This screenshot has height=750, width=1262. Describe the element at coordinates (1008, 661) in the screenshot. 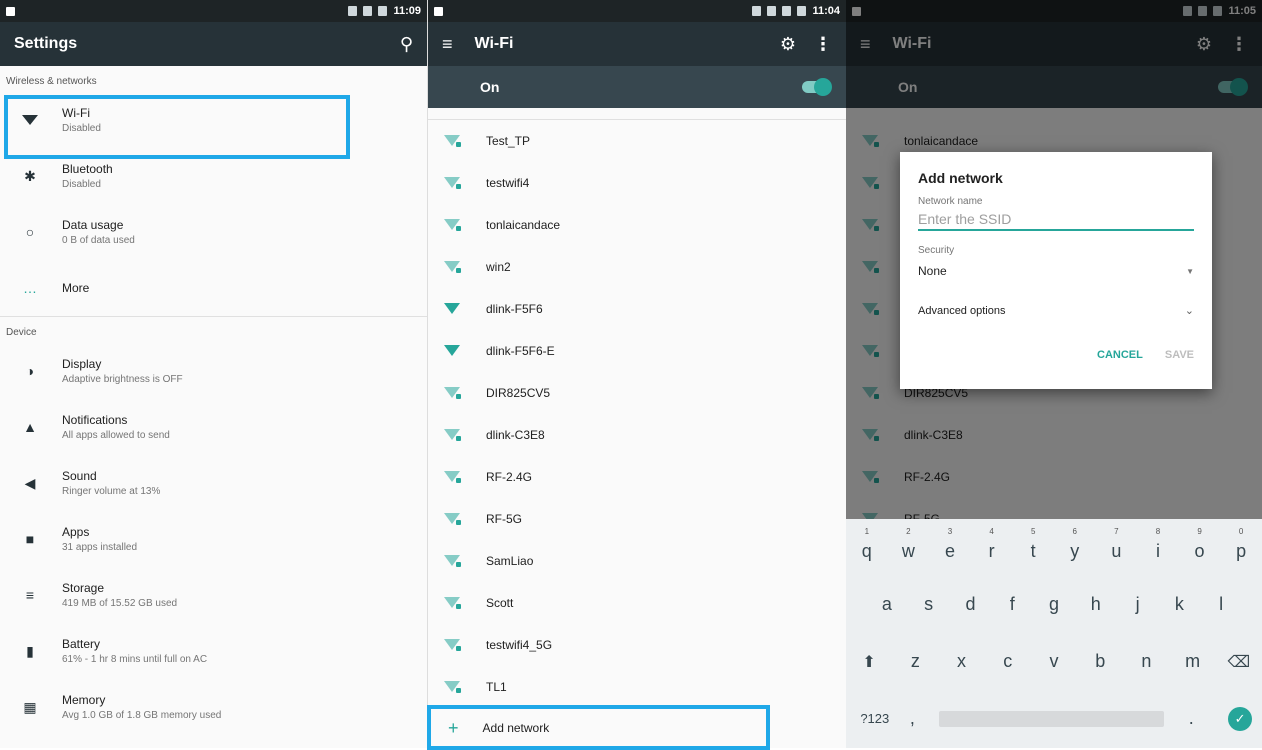

I see `key-c: c` at that location.